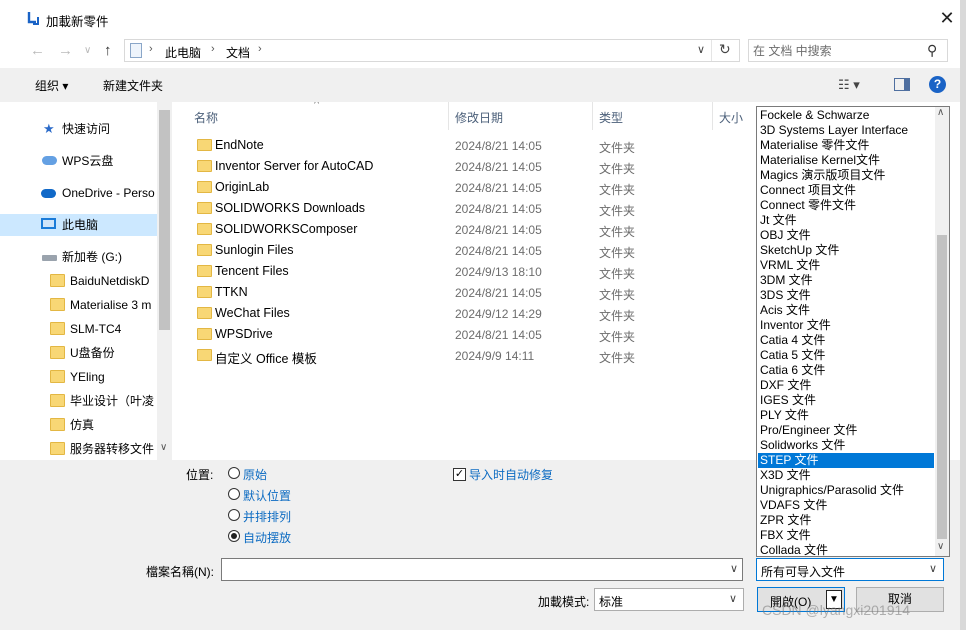 This screenshot has width=966, height=630. What do you see at coordinates (472, 229) in the screenshot?
I see `file-row: SOLIDWORKSComposer 2024/8/21 14:05 文件夹` at bounding box center [472, 229].